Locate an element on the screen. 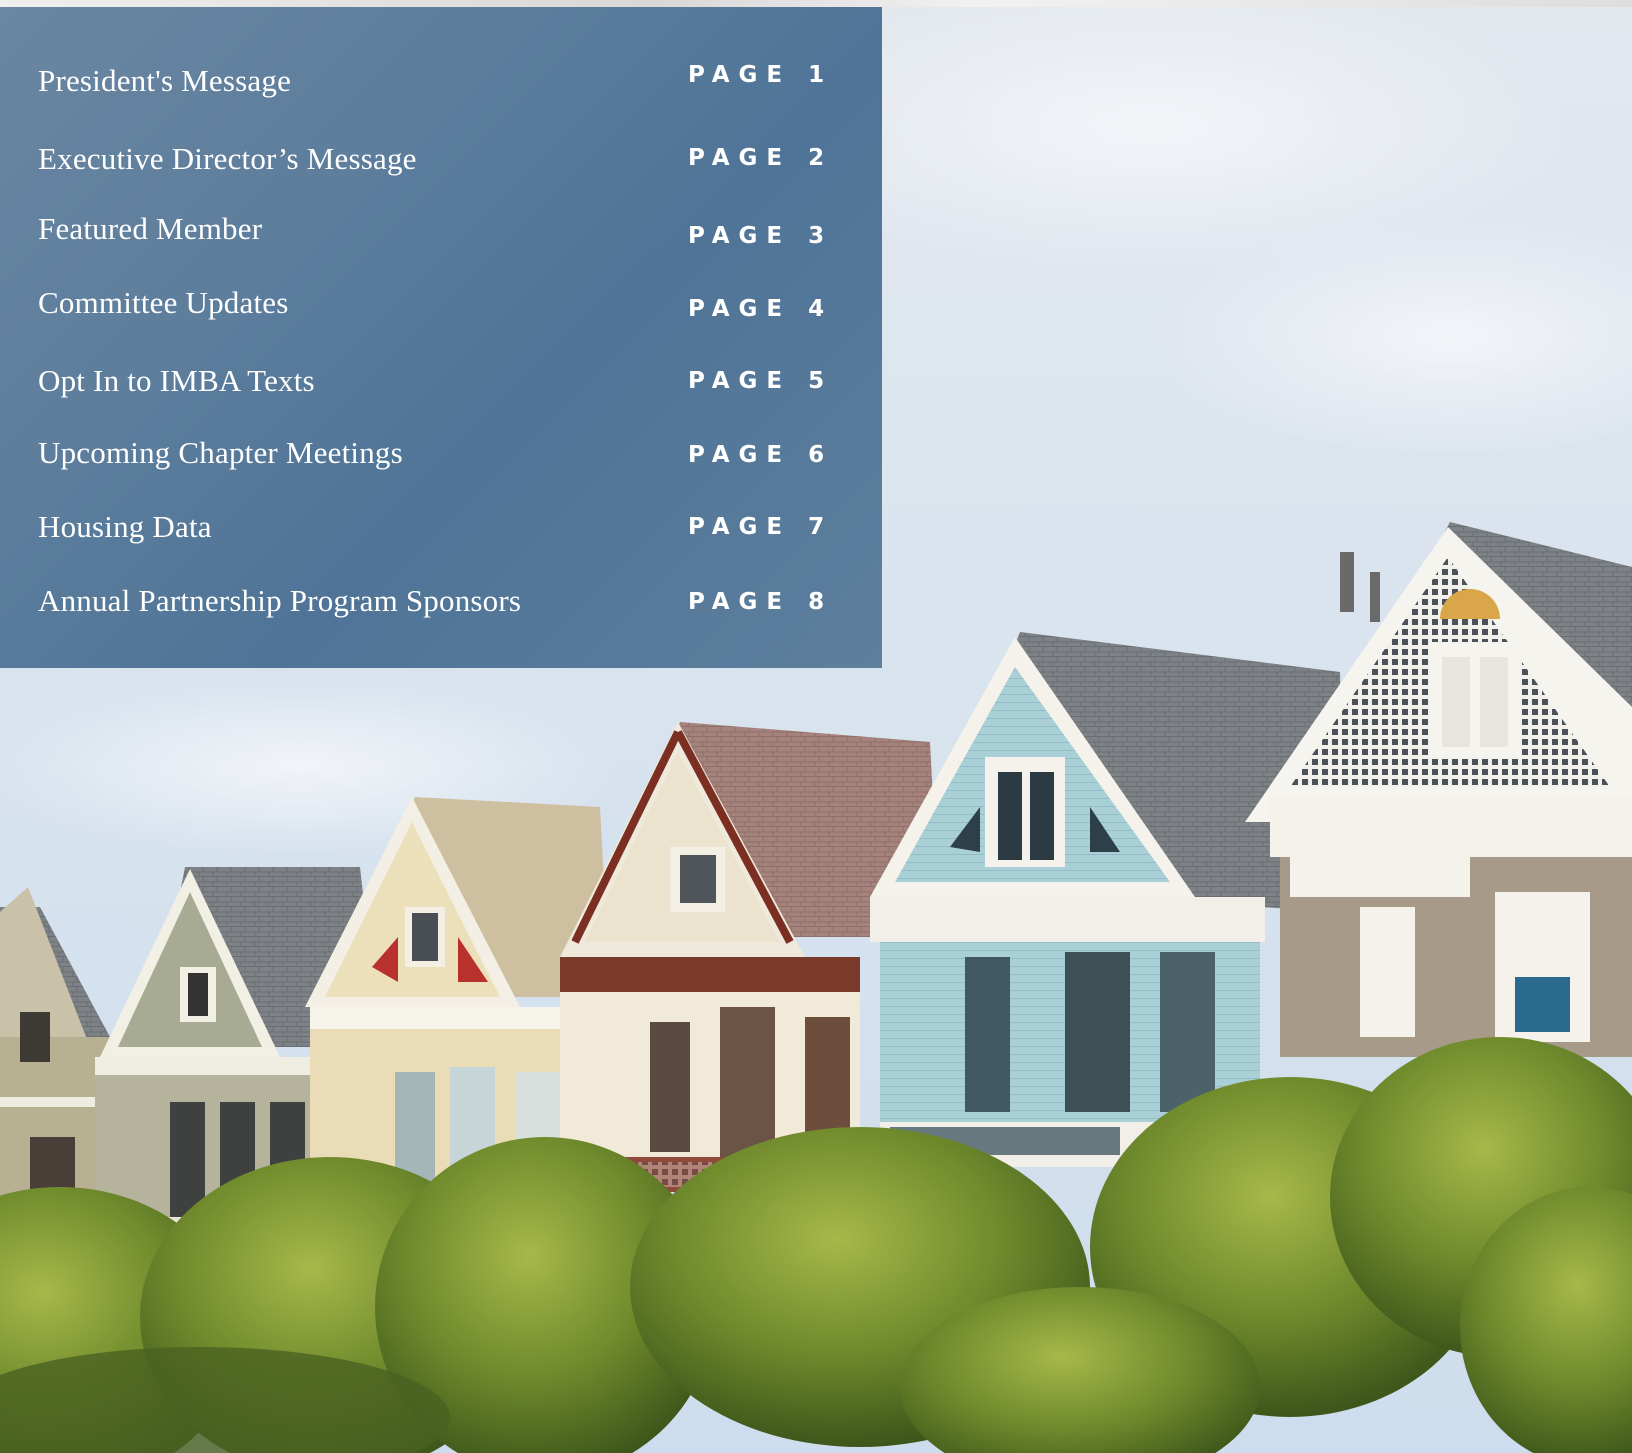 This screenshot has width=1632, height=1453. toc-entry-page: PAGE 7 is located at coordinates (756, 527).